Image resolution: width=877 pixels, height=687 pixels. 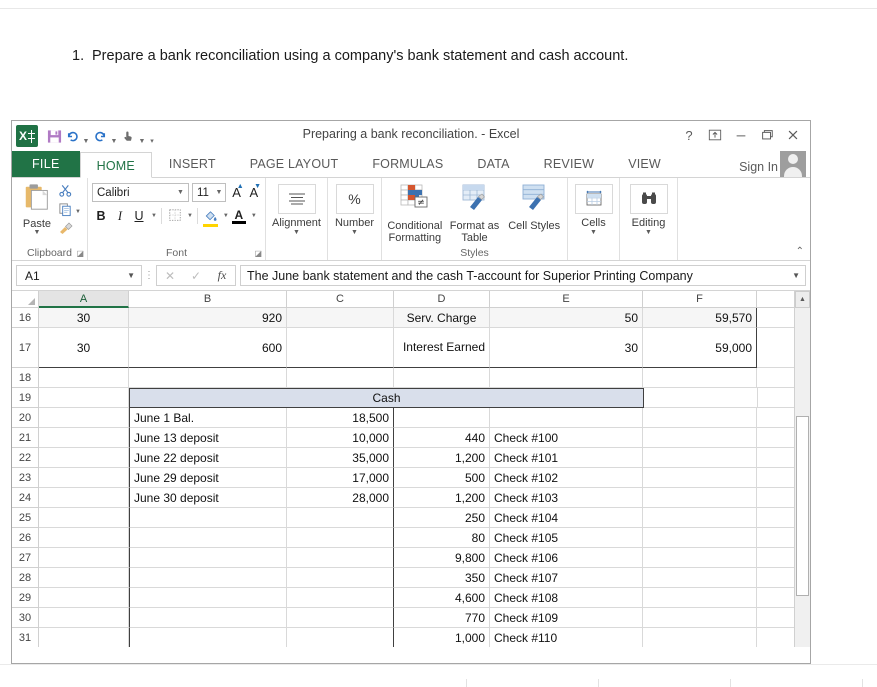 What do you see at coordinates (84, 318) in the screenshot?
I see `cell-a16: 30` at bounding box center [84, 318].